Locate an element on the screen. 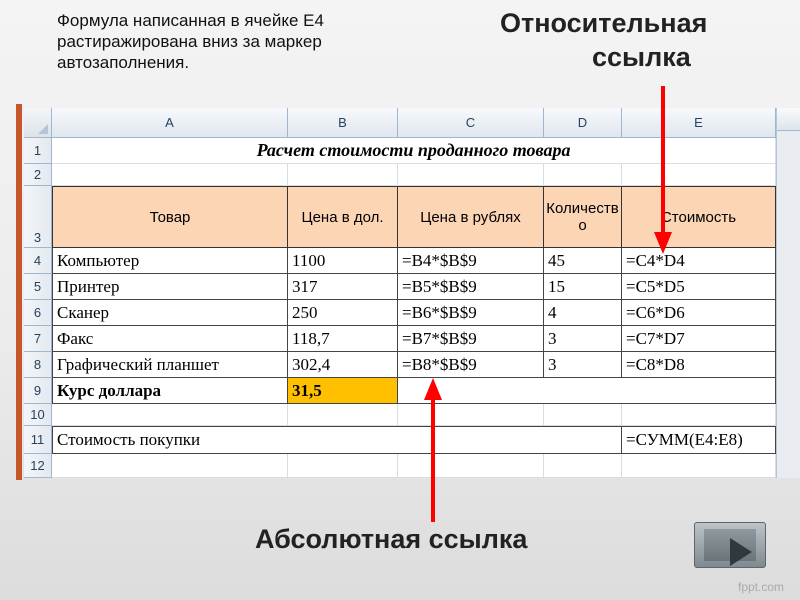  cell-b5: 317 is located at coordinates (343, 287).